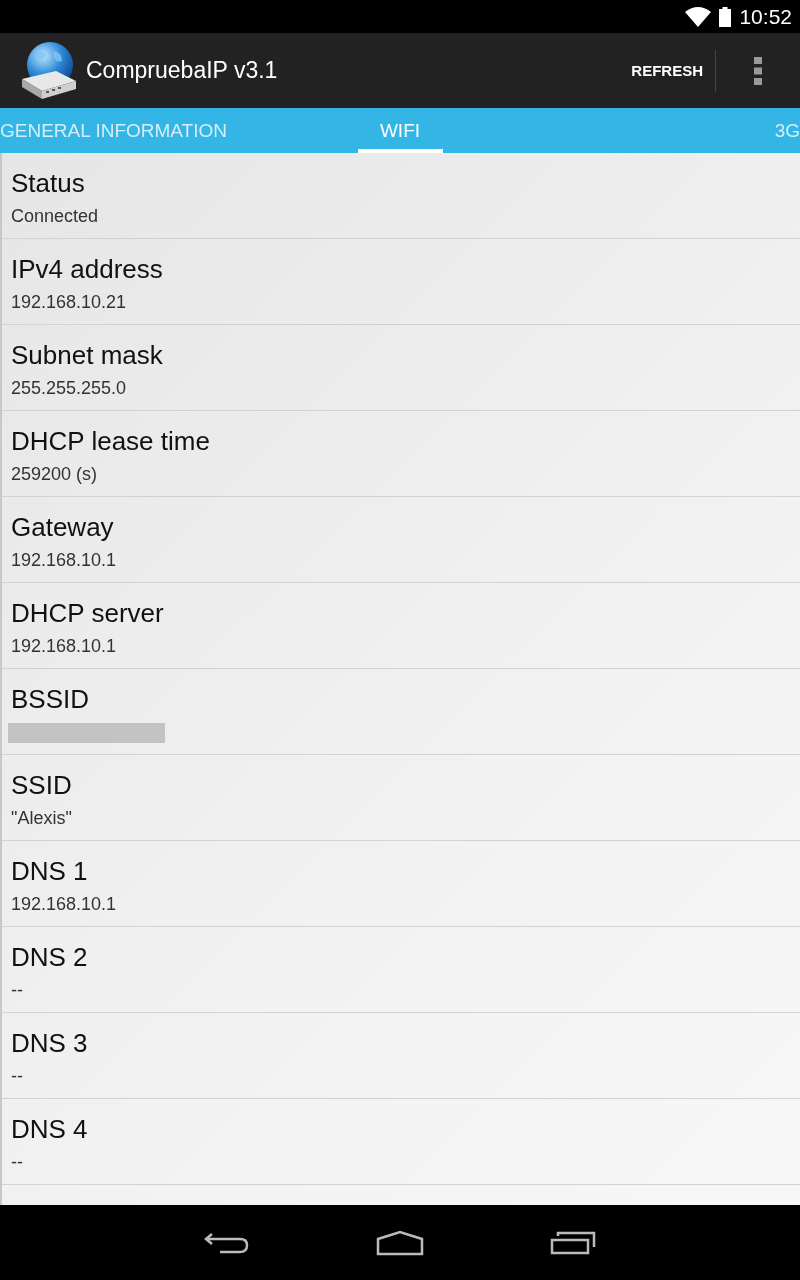 The width and height of the screenshot is (800, 1280). Describe the element at coordinates (401, 970) in the screenshot. I see `list-item: DNS 2 --` at that location.